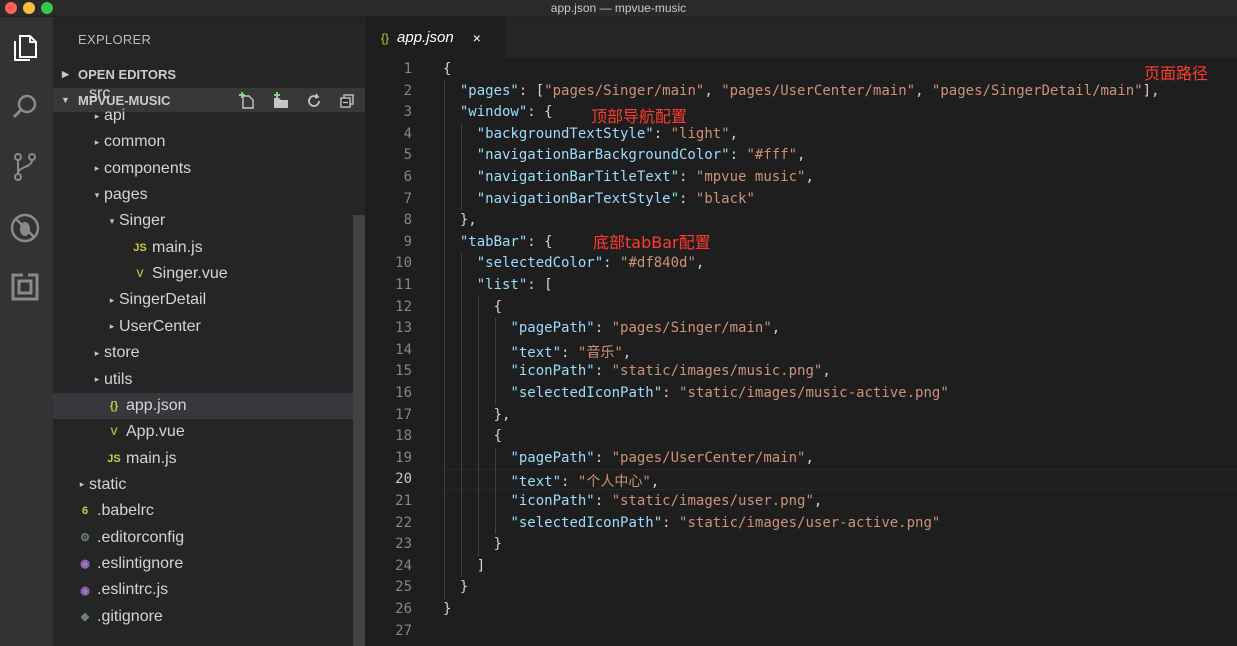 The width and height of the screenshot is (1237, 646). What do you see at coordinates (203, 195) in the screenshot?
I see `tree-item: ▾ pages` at bounding box center [203, 195].